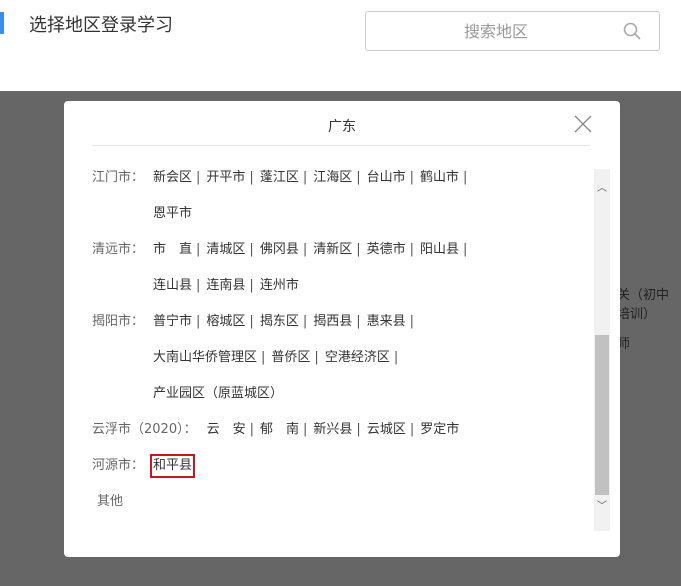 The height and width of the screenshot is (586, 681). I want to click on search-box, so click(512, 31).